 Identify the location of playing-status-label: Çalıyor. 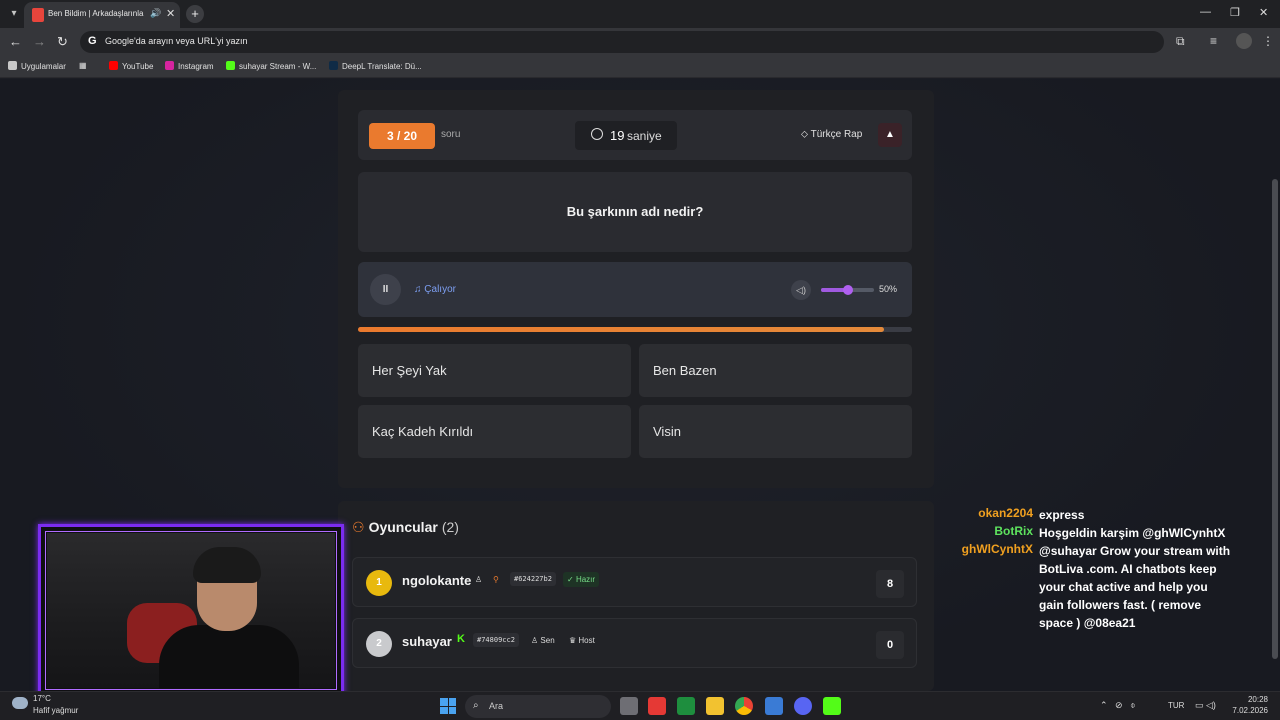
(440, 289).